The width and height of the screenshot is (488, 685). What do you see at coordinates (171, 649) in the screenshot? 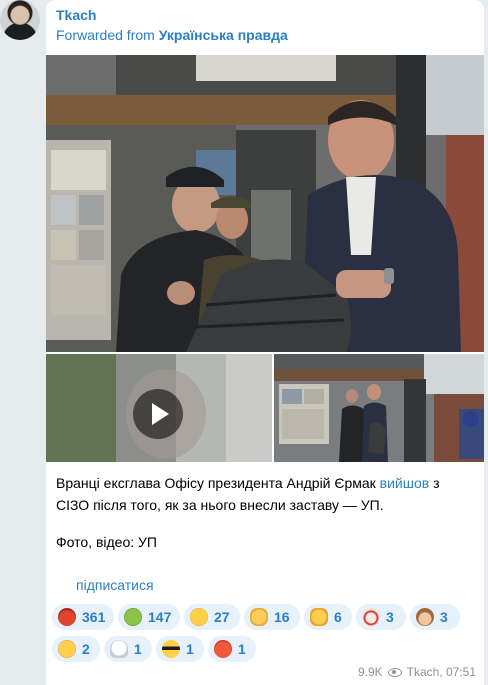
I see `sunglasses-face-icon` at bounding box center [171, 649].